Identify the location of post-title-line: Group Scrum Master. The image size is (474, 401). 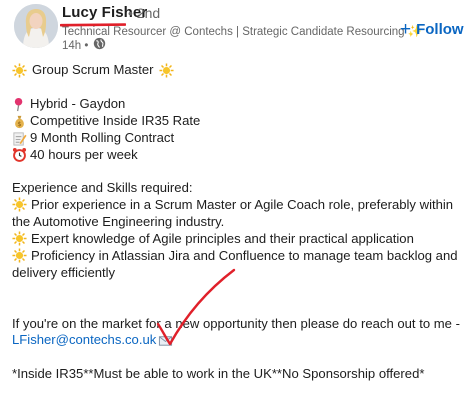
(238, 70).